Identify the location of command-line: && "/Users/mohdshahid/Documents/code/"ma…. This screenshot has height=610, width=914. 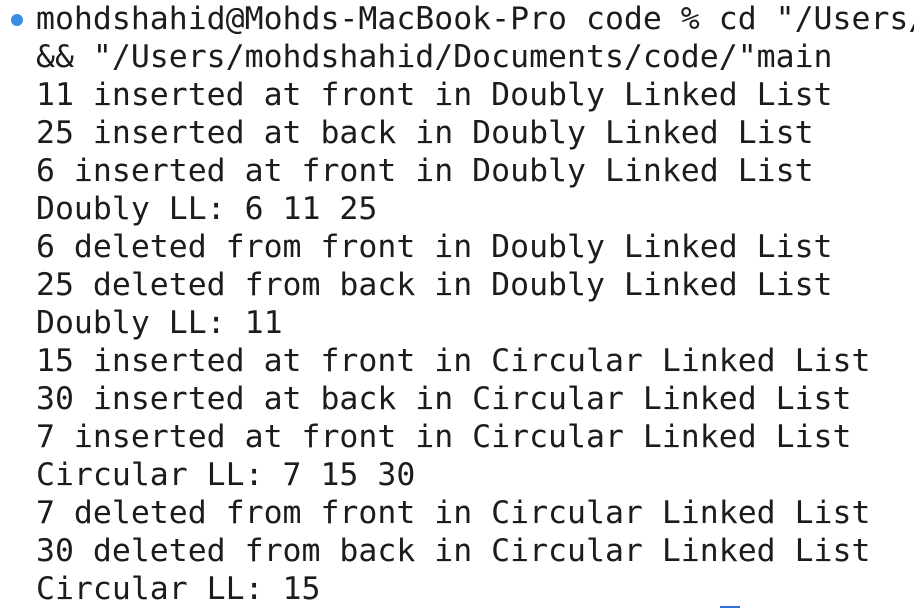
(434, 57).